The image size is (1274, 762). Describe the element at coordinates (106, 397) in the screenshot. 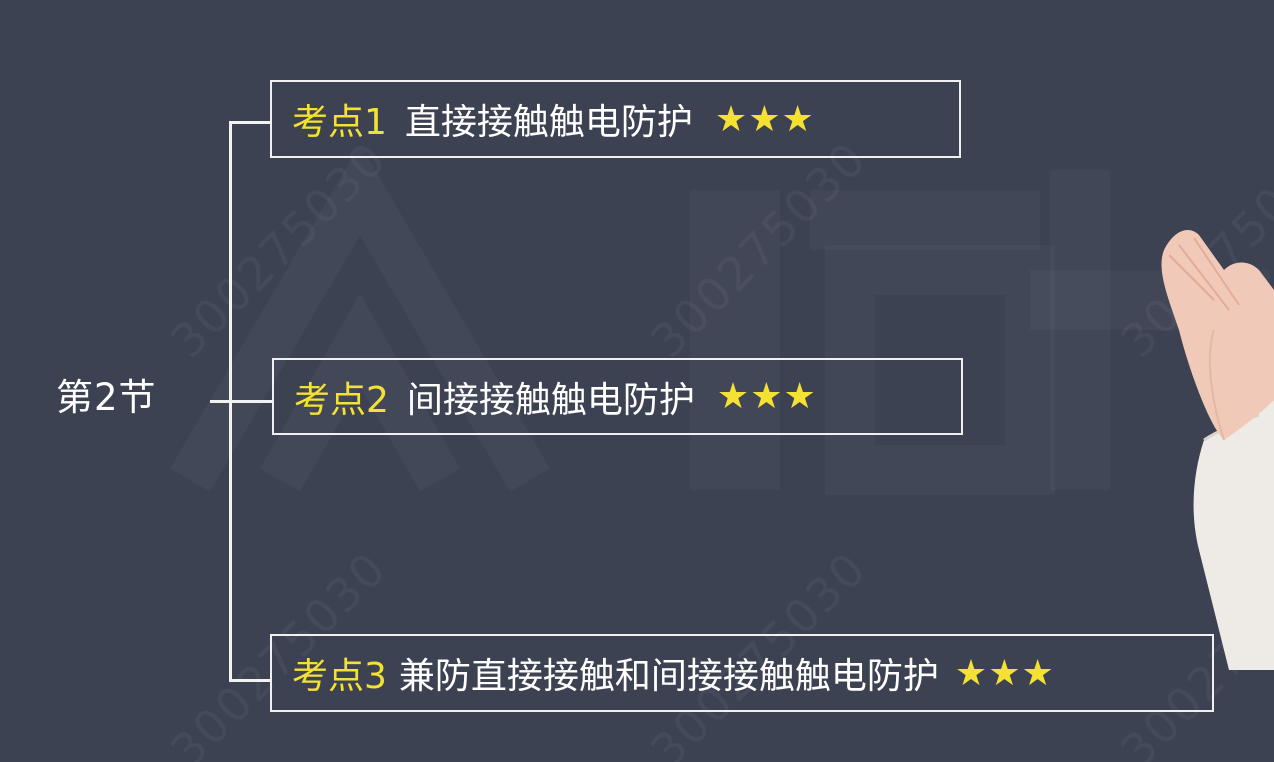

I see `section-label: 第2节` at that location.